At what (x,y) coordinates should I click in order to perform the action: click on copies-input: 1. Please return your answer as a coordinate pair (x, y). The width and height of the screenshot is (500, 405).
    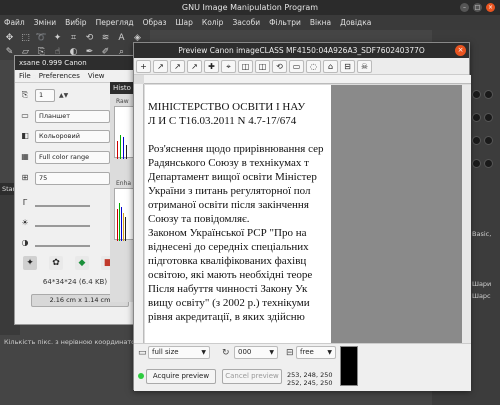
    Looking at the image, I should click on (45, 95).